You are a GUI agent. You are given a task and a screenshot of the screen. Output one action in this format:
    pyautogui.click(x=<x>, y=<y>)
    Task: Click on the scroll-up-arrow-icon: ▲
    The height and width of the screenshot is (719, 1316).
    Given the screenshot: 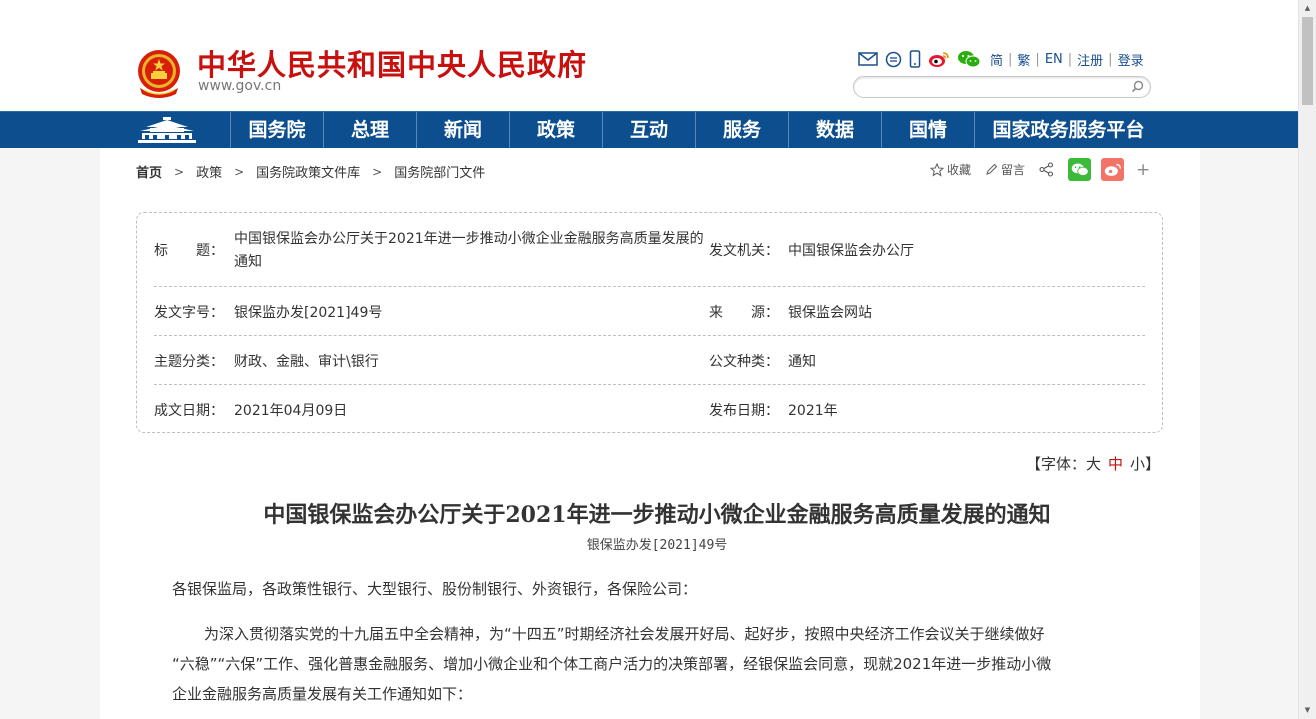 What is the action you would take?
    pyautogui.click(x=1307, y=8)
    